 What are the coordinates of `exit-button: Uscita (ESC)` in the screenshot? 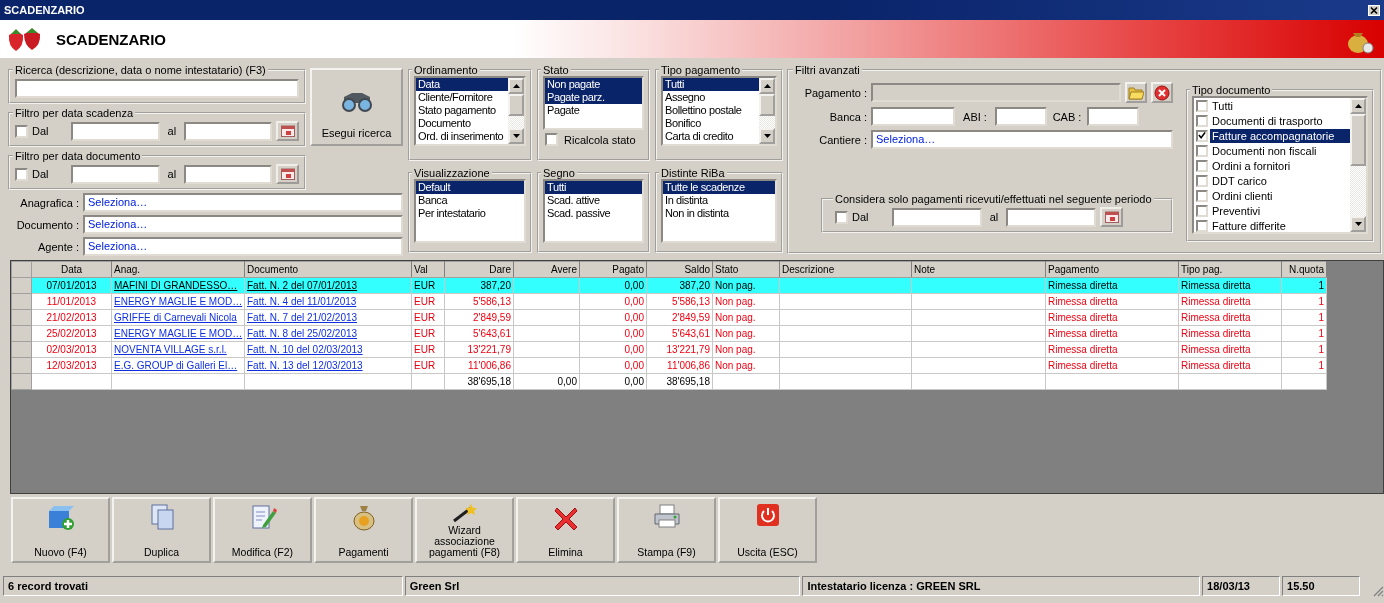 It's located at (767, 530).